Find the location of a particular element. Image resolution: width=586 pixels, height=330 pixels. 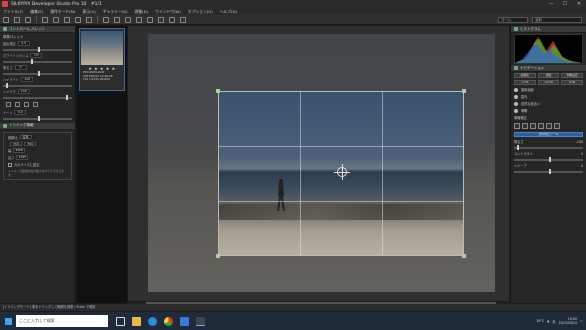

crop-center-icon is located at coordinates (342, 172).